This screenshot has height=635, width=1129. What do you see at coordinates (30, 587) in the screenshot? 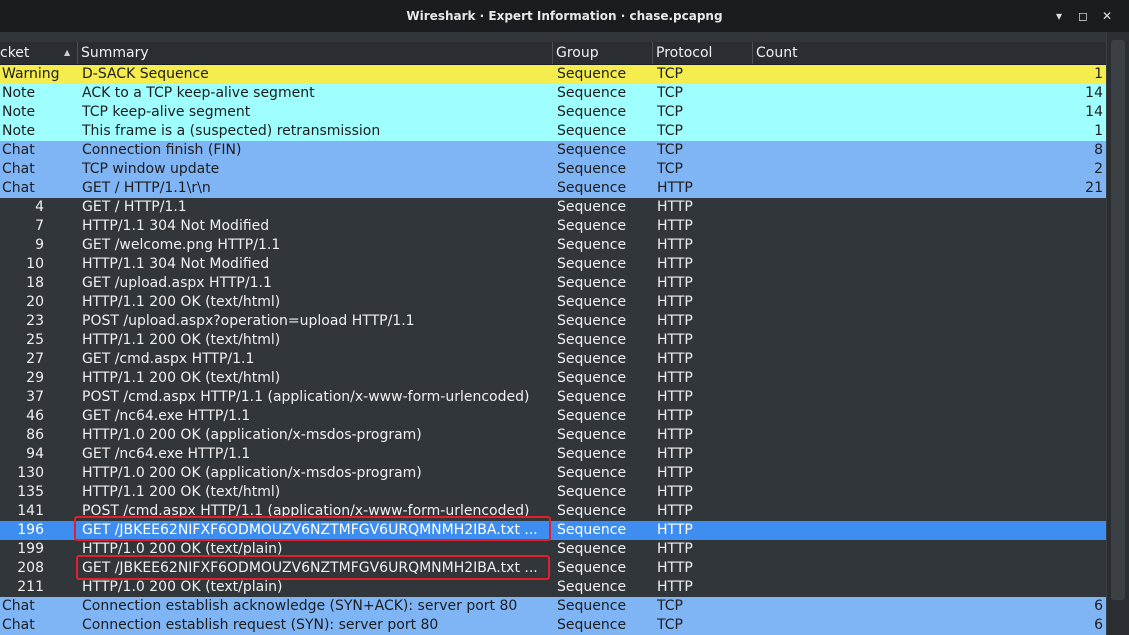
I see `cell-packet: 211` at bounding box center [30, 587].